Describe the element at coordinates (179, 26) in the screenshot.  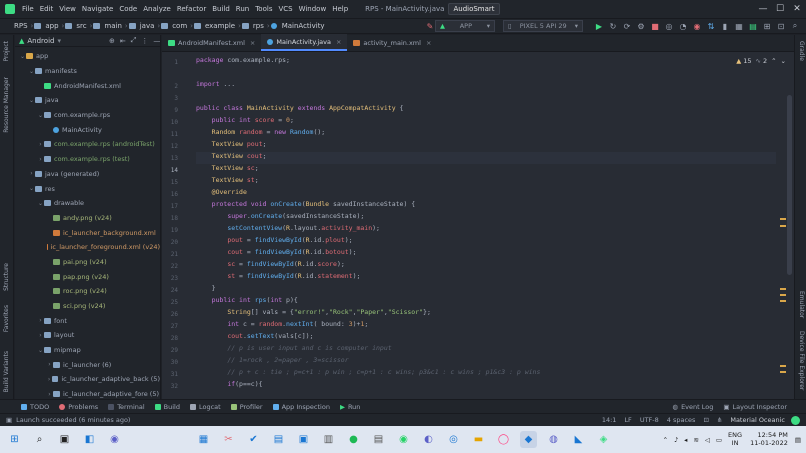
I see `breadcrumb-item: com` at that location.